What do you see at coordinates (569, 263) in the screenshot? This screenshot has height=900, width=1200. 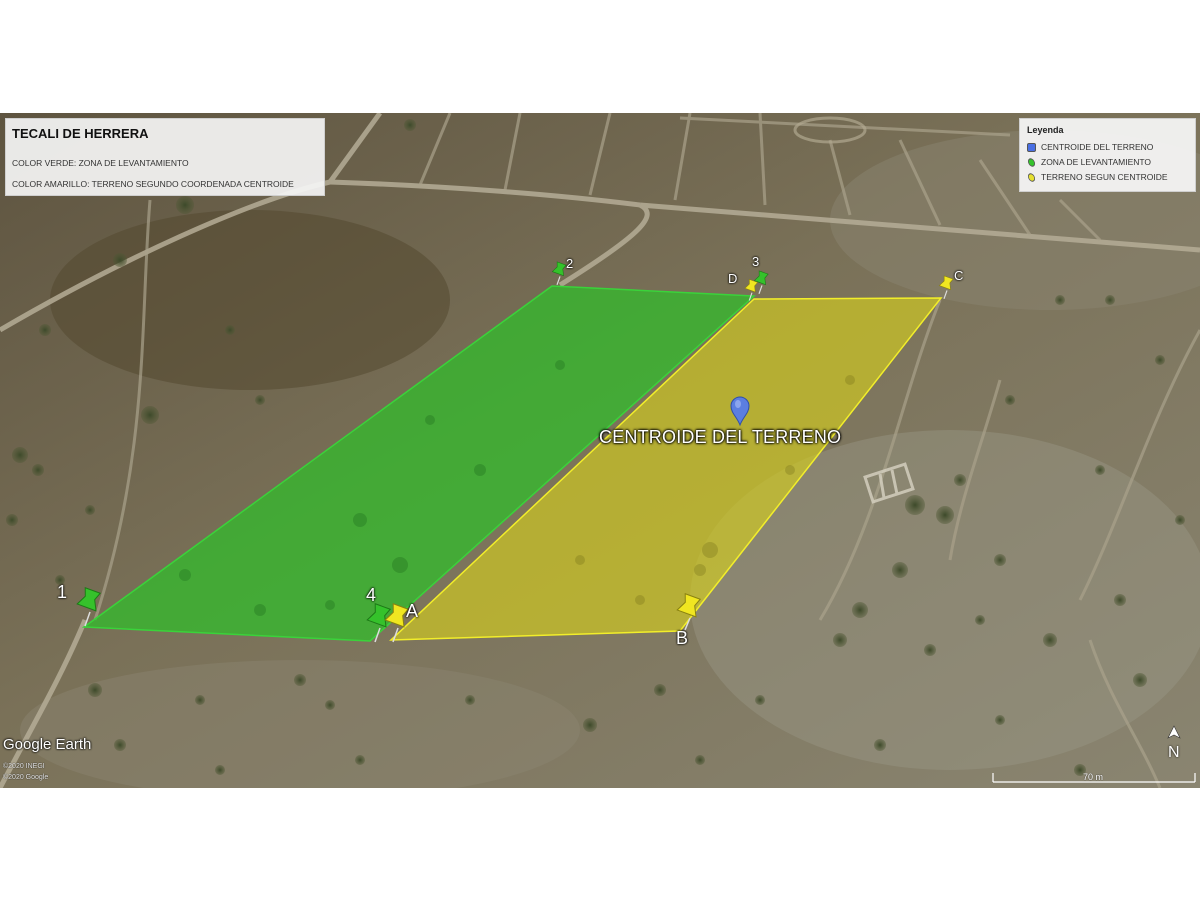 I see `pin-label-2: 2` at bounding box center [569, 263].